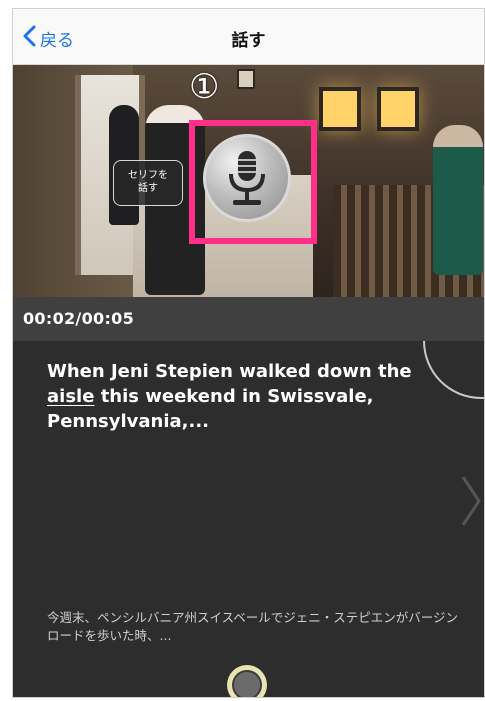  What do you see at coordinates (453, 370) in the screenshot?
I see `corner-arc-decoration` at bounding box center [453, 370].